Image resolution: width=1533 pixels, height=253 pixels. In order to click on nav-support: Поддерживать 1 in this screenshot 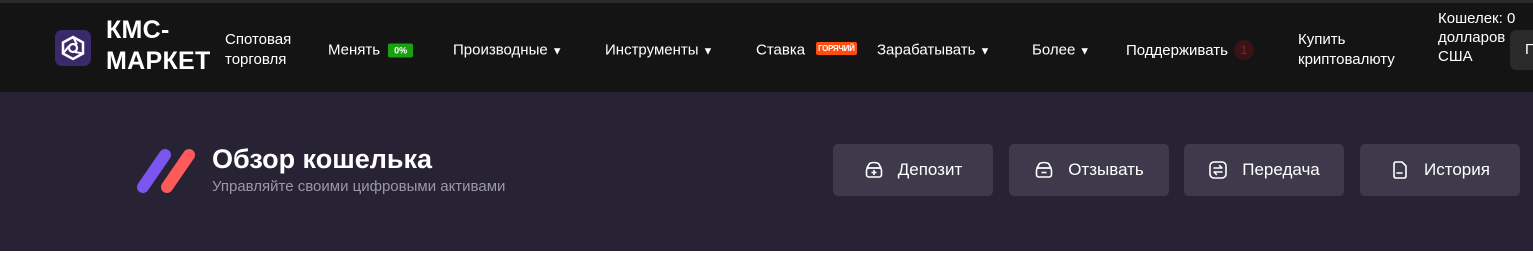, I will do `click(1190, 50)`.